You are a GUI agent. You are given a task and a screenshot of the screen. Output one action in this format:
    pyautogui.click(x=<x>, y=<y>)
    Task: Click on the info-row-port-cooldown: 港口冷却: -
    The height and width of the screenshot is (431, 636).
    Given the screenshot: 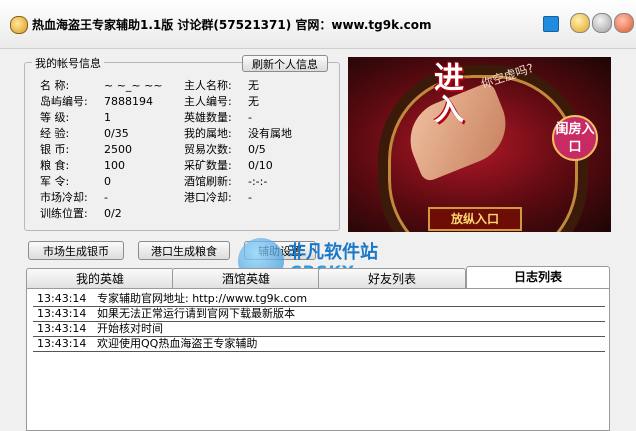 What is the action you would take?
    pyautogui.click(x=259, y=197)
    